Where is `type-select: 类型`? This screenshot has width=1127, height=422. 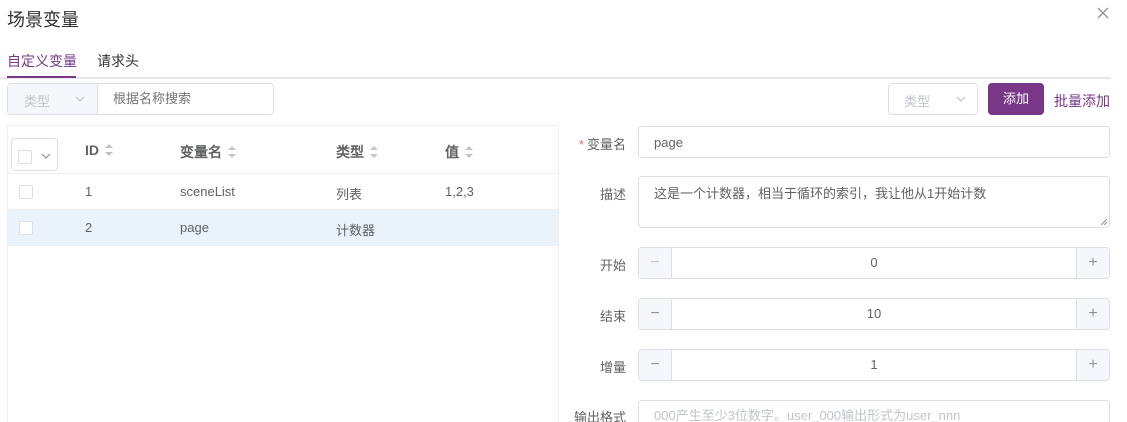
type-select: 类型 is located at coordinates (933, 99).